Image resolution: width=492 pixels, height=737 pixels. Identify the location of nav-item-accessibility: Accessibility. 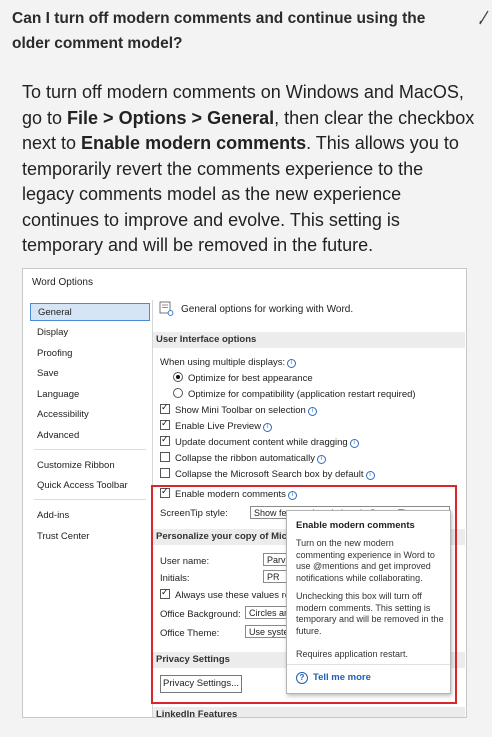
(90, 415).